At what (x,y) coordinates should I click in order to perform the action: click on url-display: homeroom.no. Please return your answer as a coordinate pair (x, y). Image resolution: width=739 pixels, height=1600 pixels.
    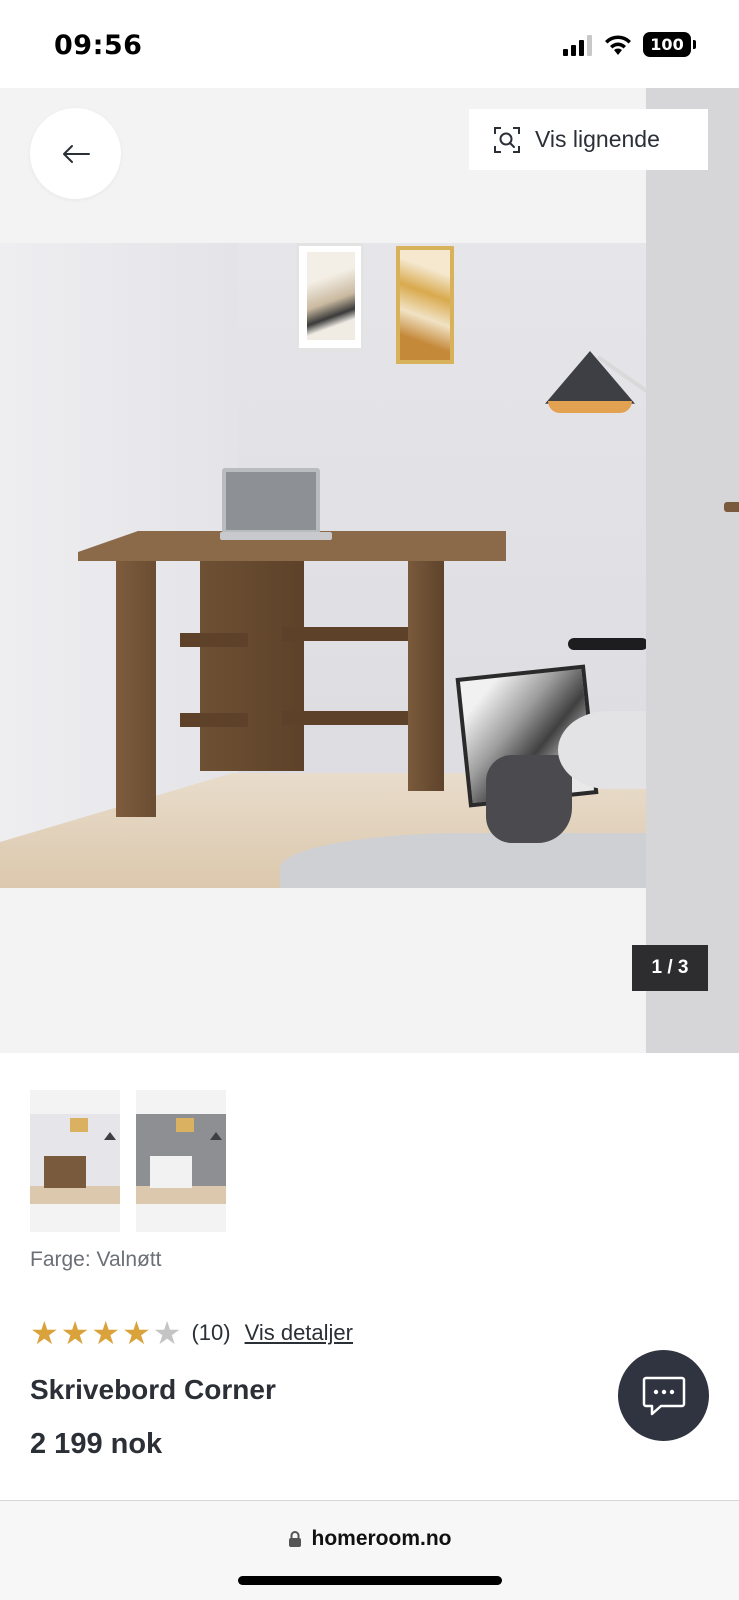
    Looking at the image, I should click on (369, 1539).